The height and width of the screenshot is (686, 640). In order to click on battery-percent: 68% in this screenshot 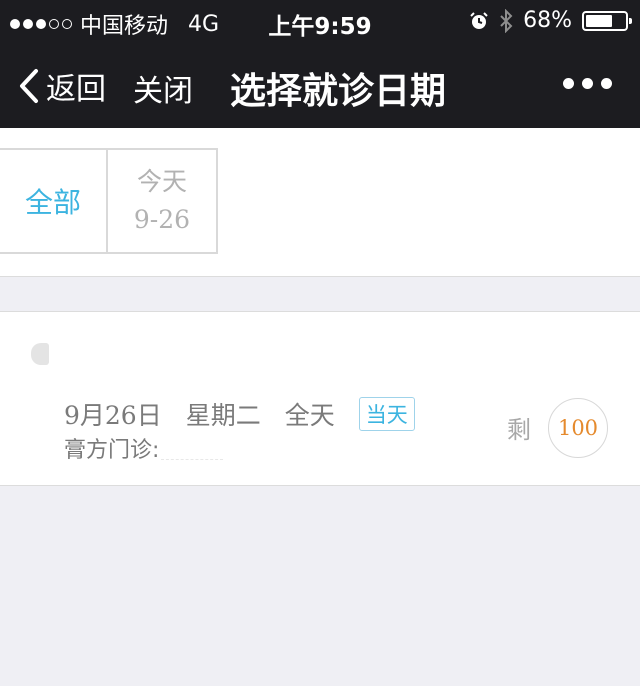, I will do `click(547, 20)`.